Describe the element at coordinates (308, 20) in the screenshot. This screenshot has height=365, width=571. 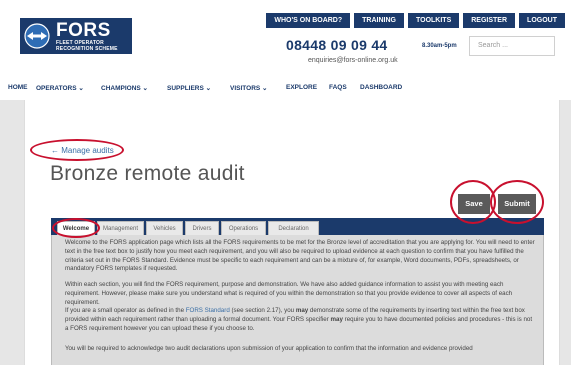
I see `topnav-whos-on-board: WHO'S ON BOARD?` at that location.